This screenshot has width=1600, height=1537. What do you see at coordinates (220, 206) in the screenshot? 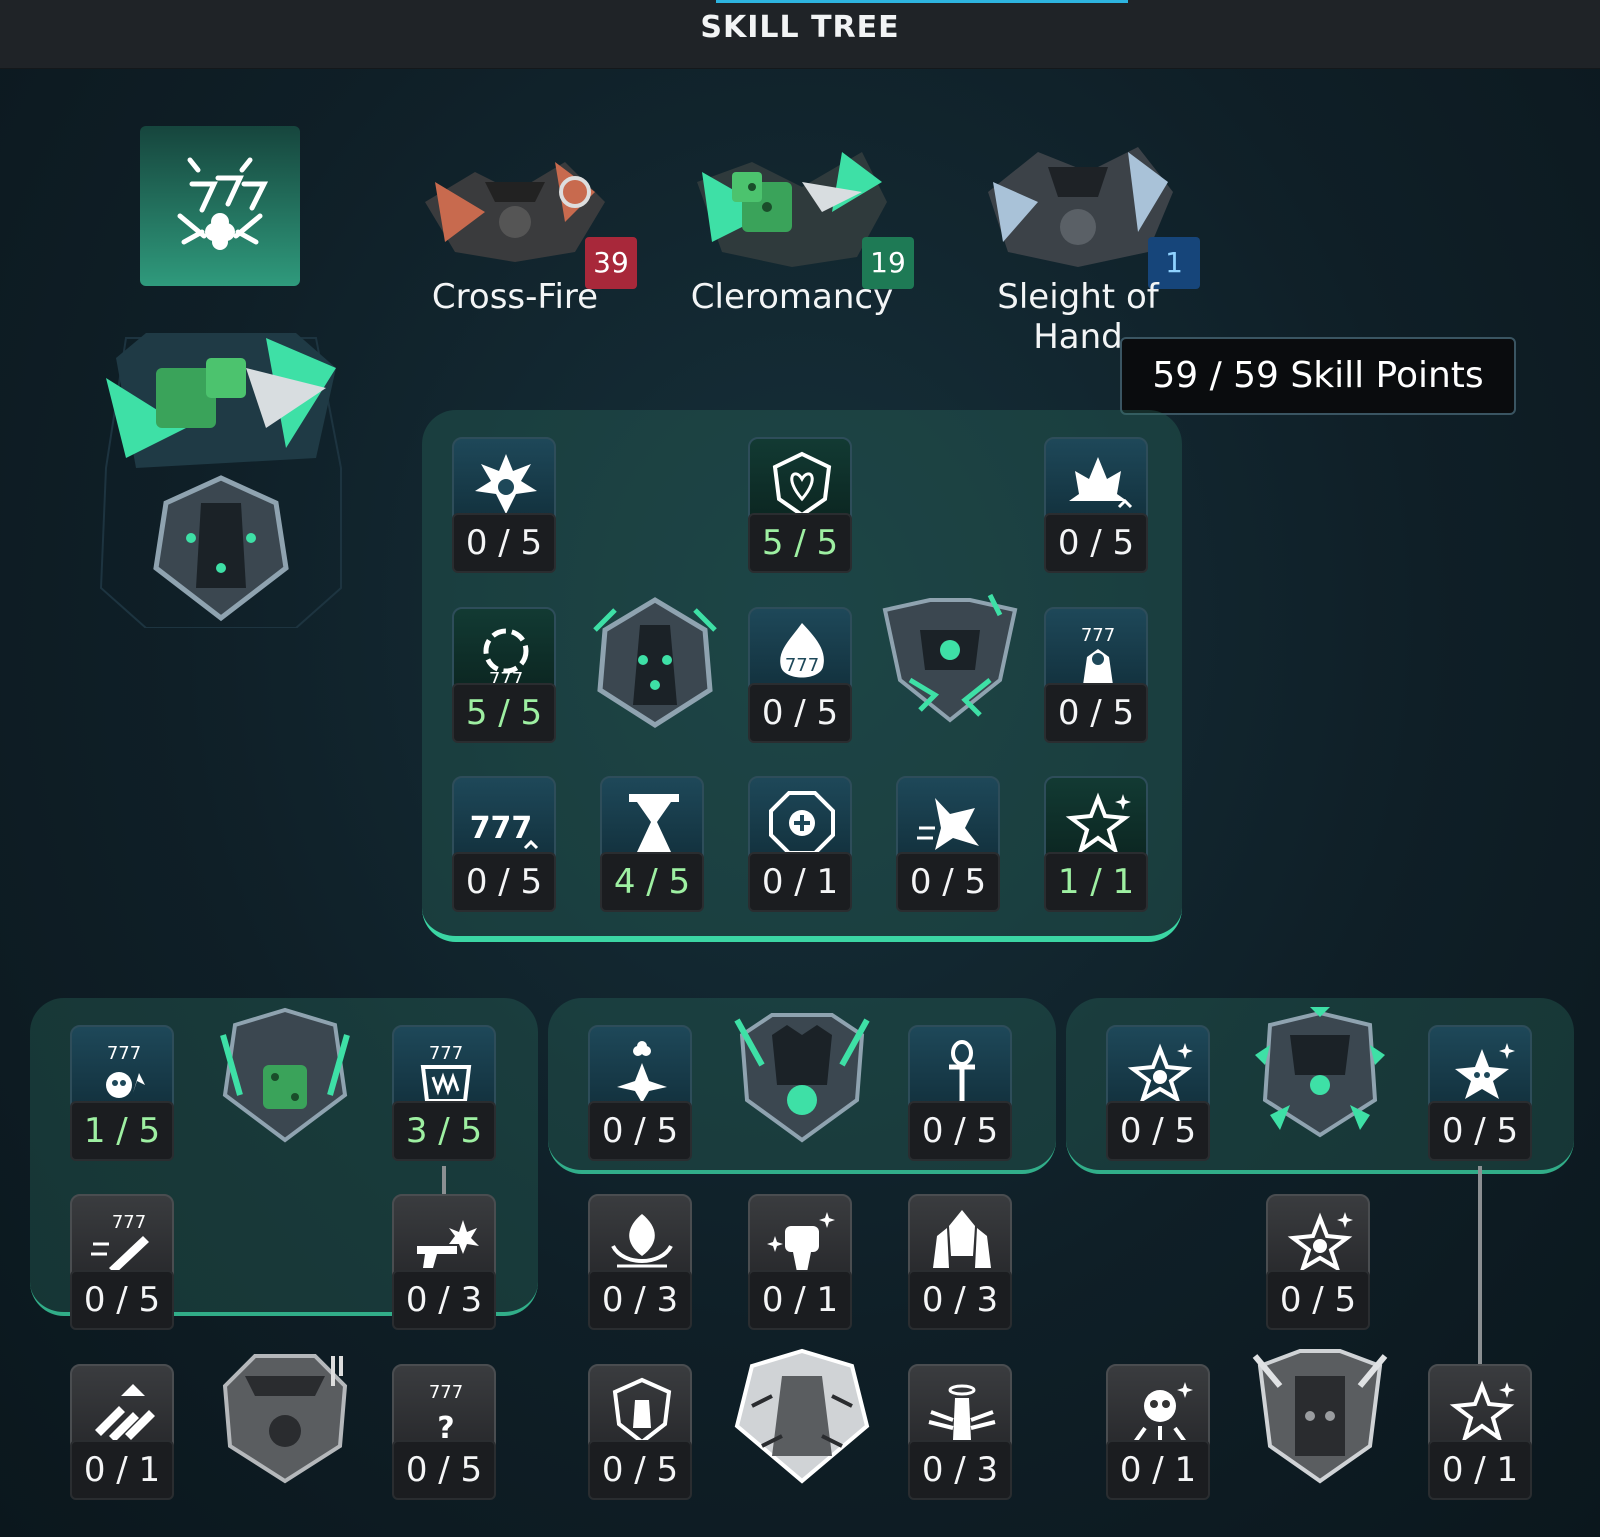
I see `seven-seven-seven-clover-icon` at bounding box center [220, 206].